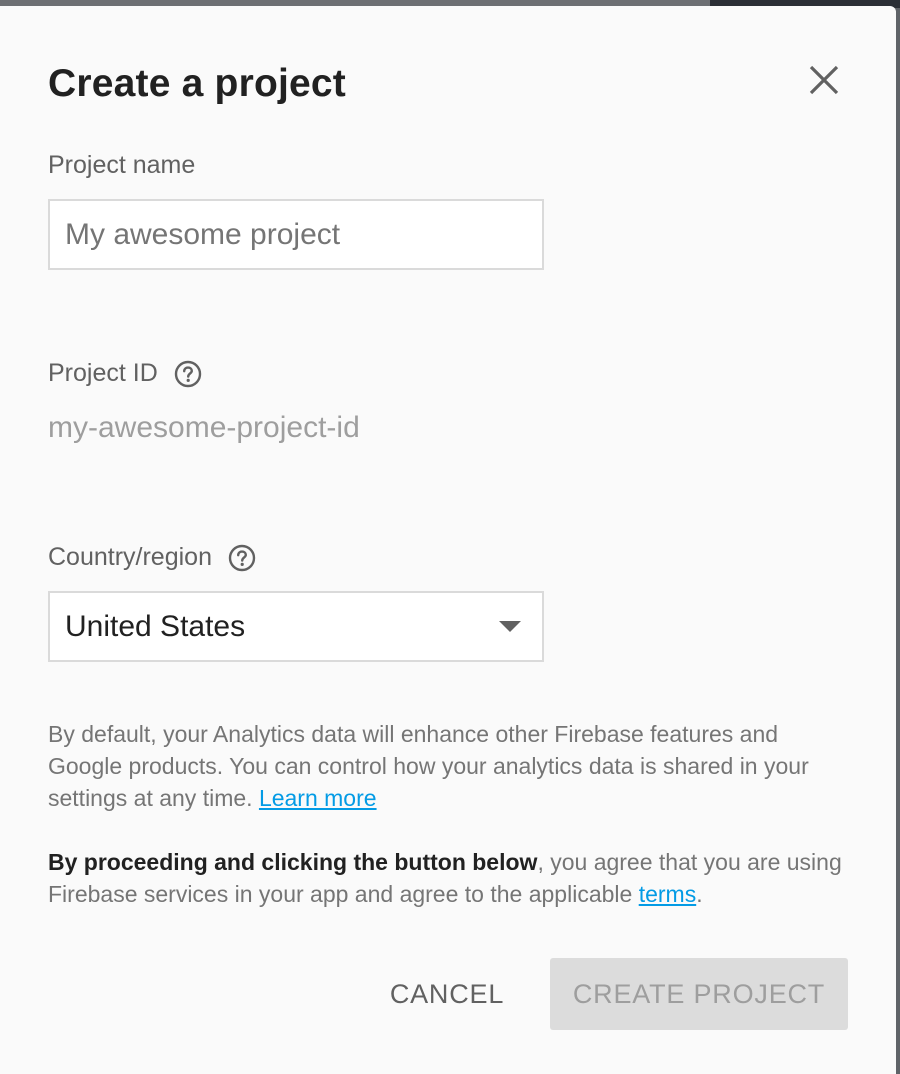 This screenshot has height=1074, width=900. What do you see at coordinates (296, 626) in the screenshot?
I see `country-select: United States` at bounding box center [296, 626].